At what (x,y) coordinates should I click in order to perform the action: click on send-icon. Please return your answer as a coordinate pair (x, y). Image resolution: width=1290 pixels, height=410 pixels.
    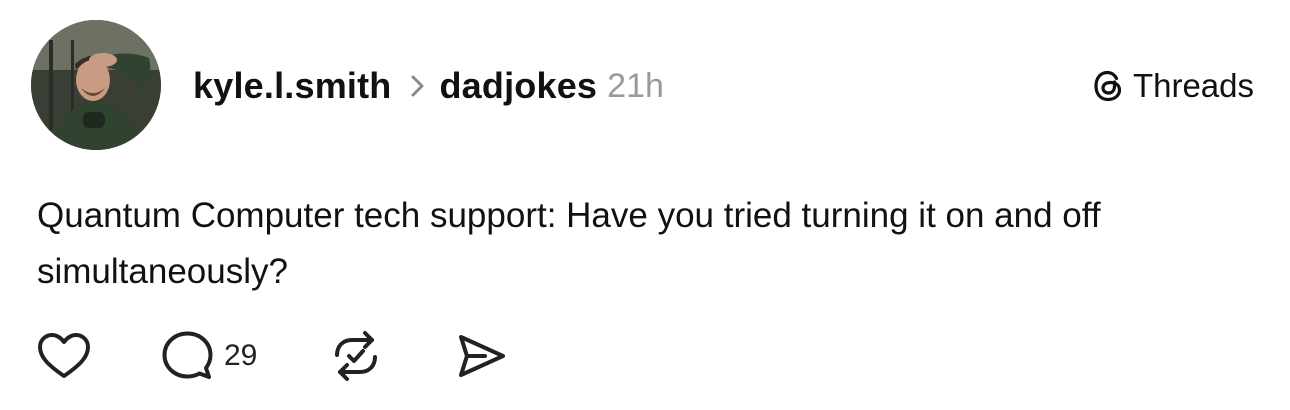
    Looking at the image, I should click on (482, 356).